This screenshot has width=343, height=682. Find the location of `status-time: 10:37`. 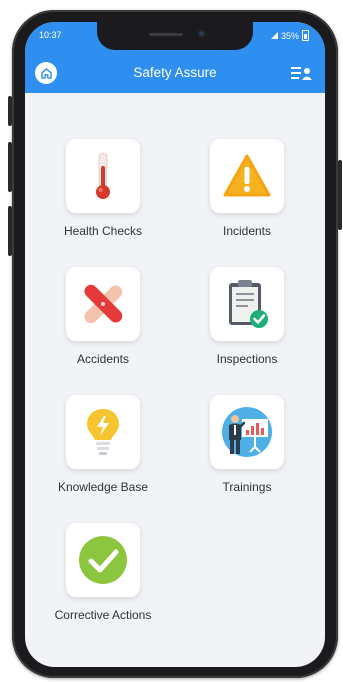

status-time: 10:37 is located at coordinates (50, 35).